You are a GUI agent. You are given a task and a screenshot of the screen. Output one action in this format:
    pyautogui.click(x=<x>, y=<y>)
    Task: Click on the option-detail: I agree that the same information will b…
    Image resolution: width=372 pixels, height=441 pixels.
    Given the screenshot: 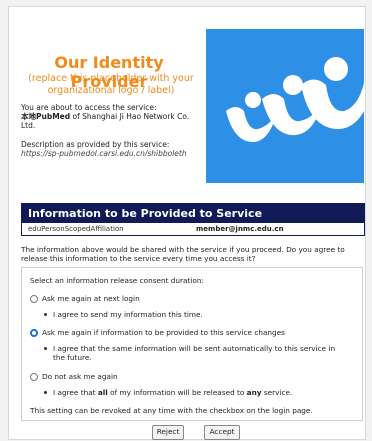 What is the action you would take?
    pyautogui.click(x=196, y=353)
    